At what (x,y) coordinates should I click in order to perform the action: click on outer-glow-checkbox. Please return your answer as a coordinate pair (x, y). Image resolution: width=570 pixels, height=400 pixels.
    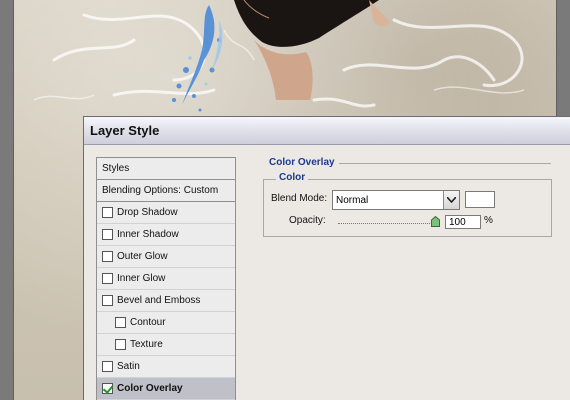
    Looking at the image, I should click on (107, 256).